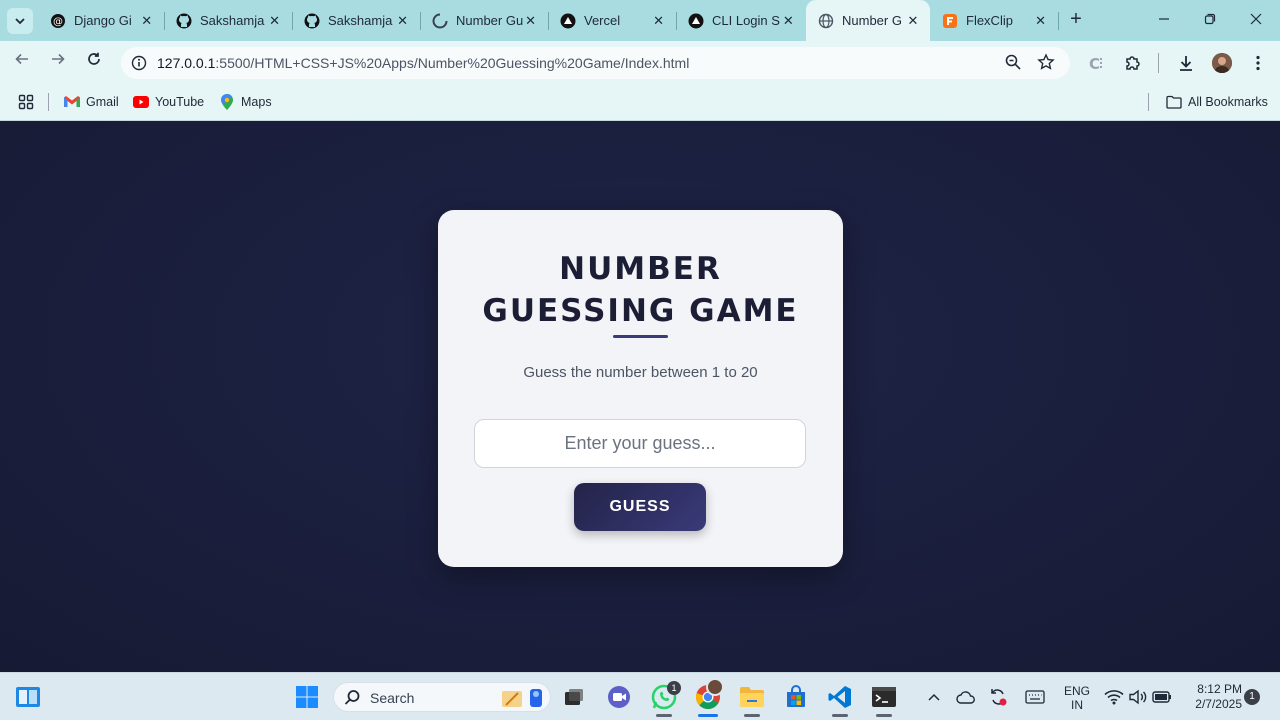 This screenshot has height=720, width=1280. I want to click on reload-icon, so click(94, 63).